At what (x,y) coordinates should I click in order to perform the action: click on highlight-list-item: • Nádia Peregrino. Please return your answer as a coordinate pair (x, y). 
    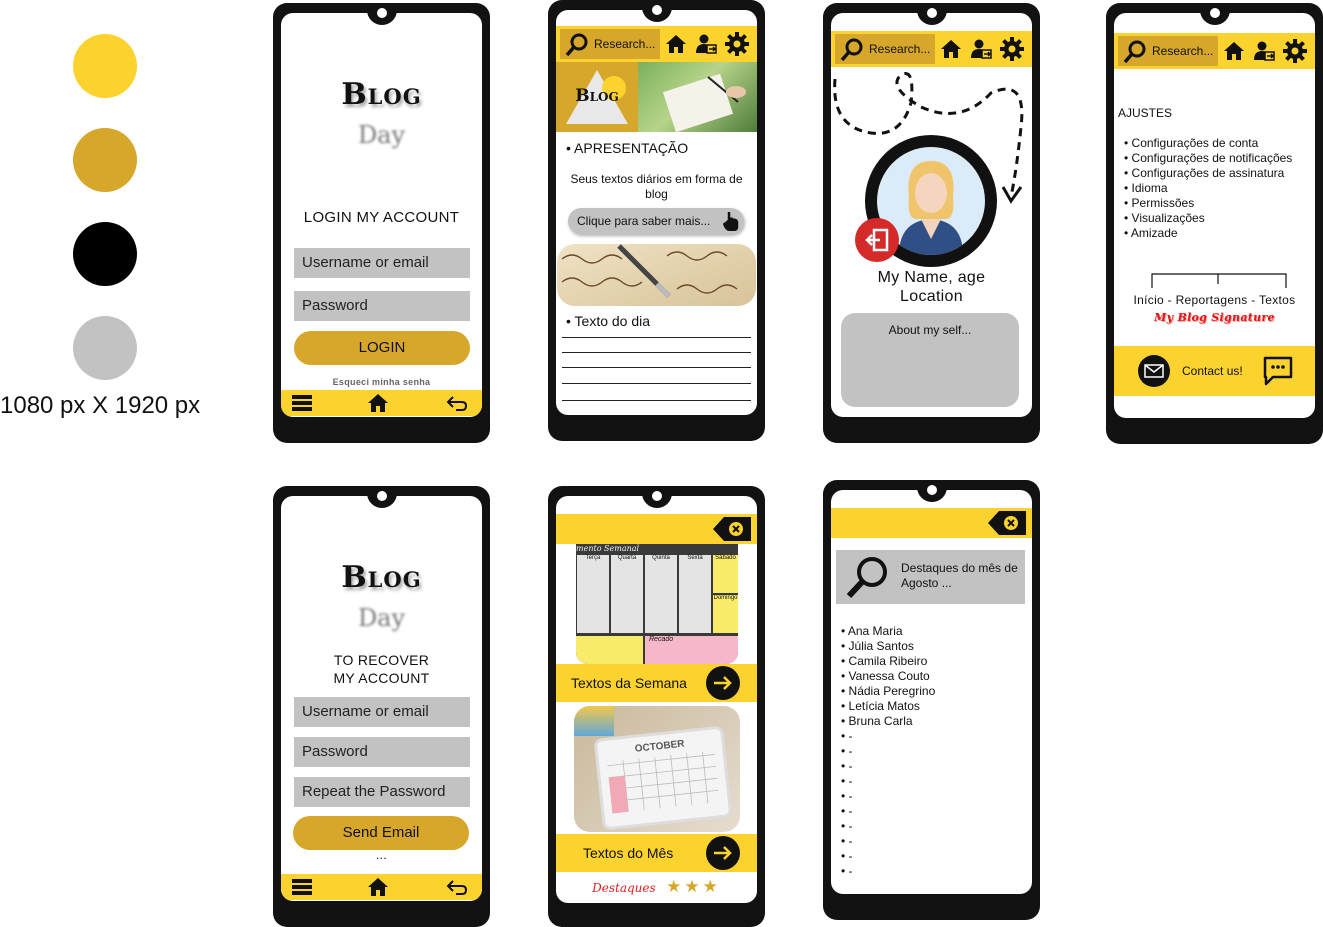
    Looking at the image, I should click on (931, 691).